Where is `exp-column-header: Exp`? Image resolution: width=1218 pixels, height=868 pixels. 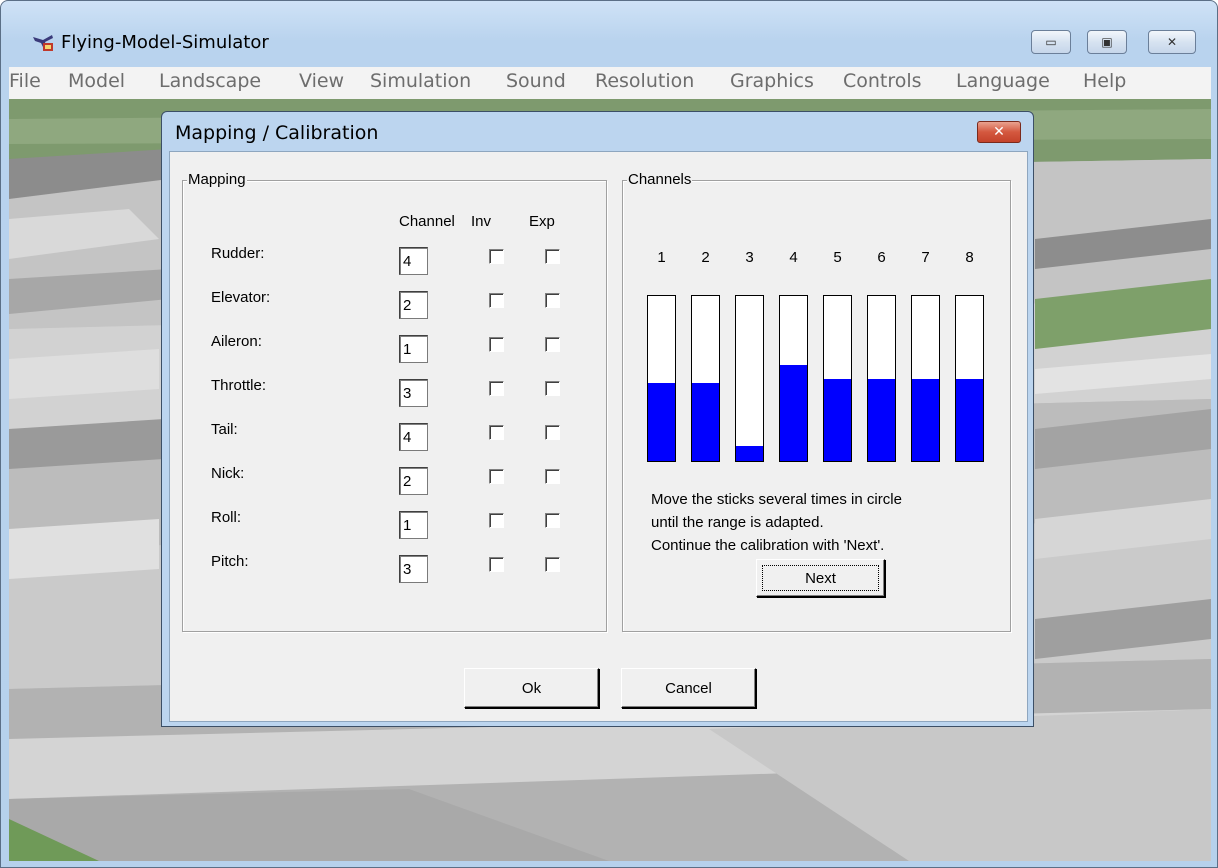 exp-column-header: Exp is located at coordinates (542, 221).